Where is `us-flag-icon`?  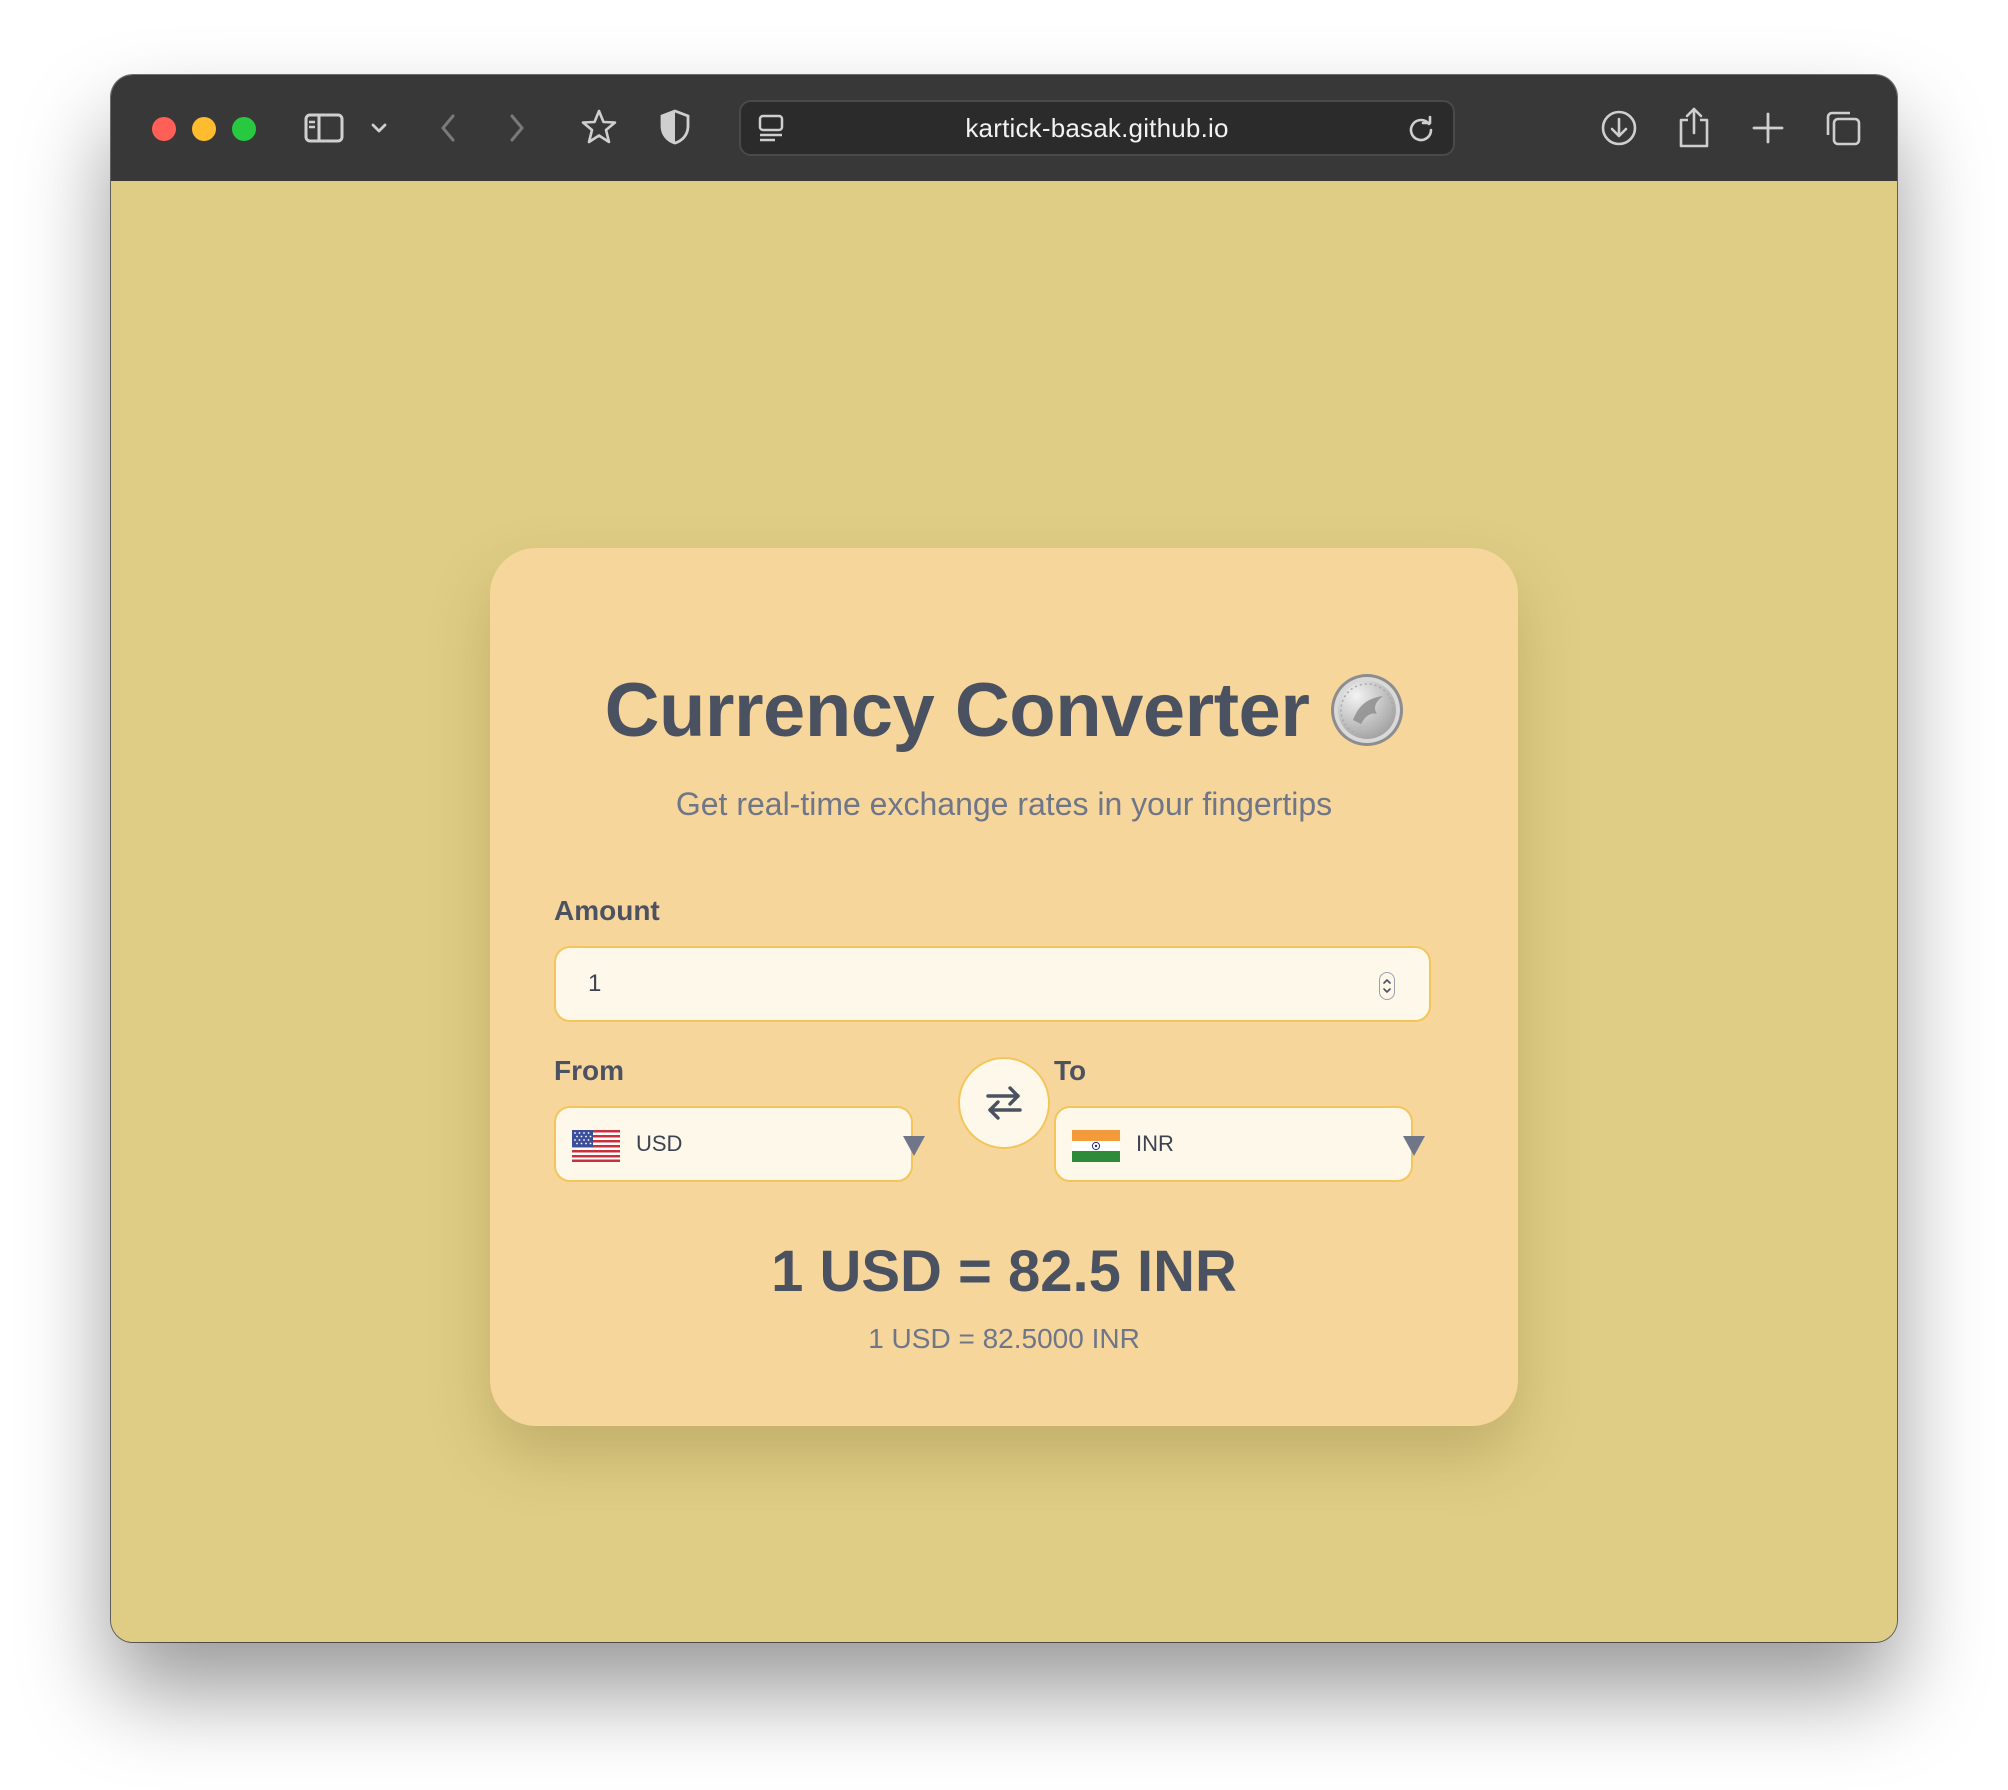
us-flag-icon is located at coordinates (596, 1146).